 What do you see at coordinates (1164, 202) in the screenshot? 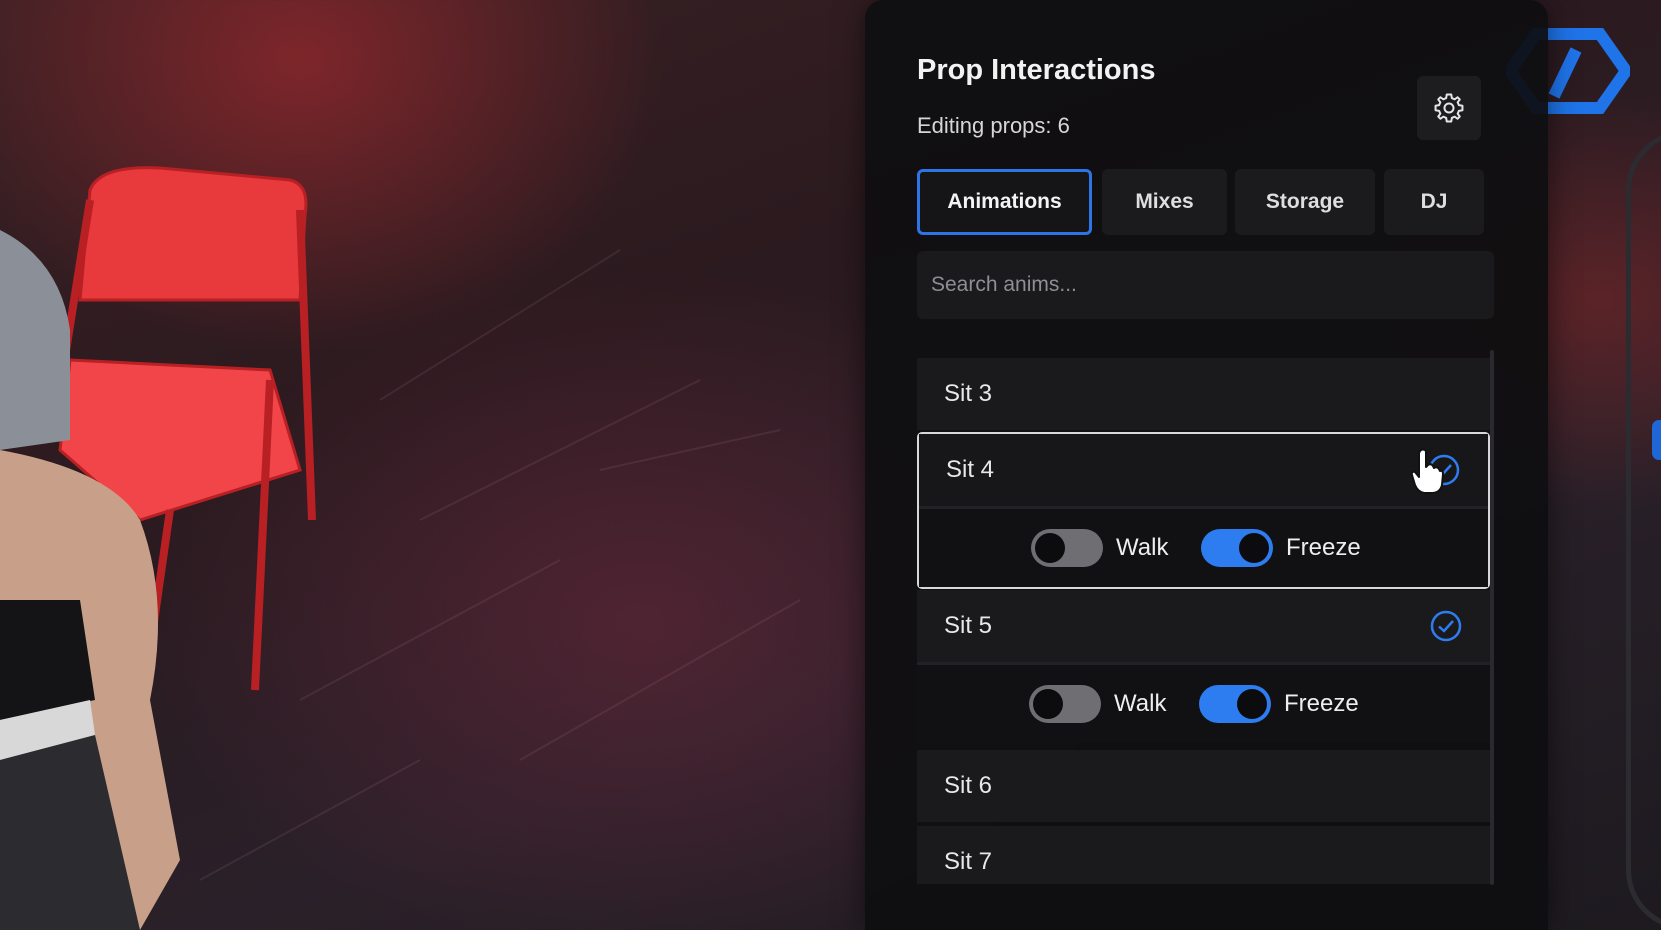
I see `tab-mixes: Mixes` at bounding box center [1164, 202].